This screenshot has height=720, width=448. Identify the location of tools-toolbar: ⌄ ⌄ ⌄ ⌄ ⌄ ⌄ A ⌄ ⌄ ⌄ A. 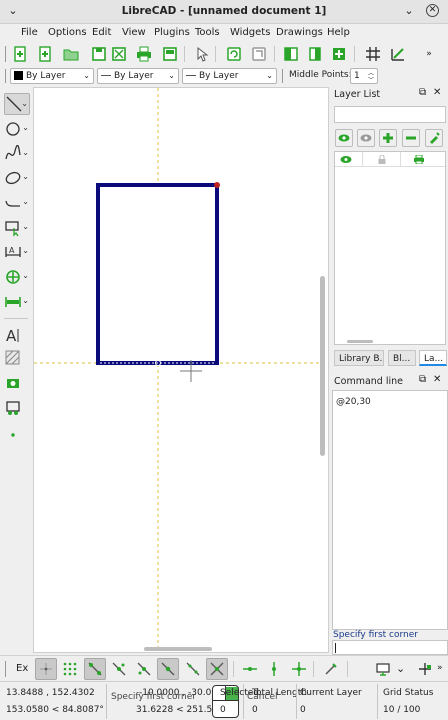
(16, 369).